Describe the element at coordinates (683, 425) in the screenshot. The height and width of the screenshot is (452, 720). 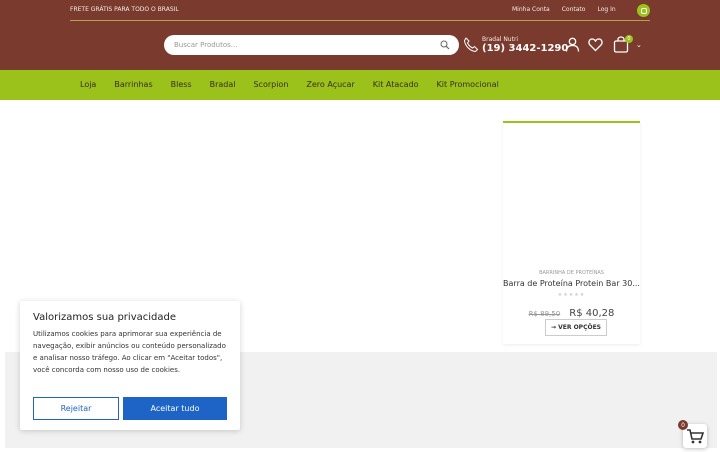
I see `floating-cart-count: 0` at that location.